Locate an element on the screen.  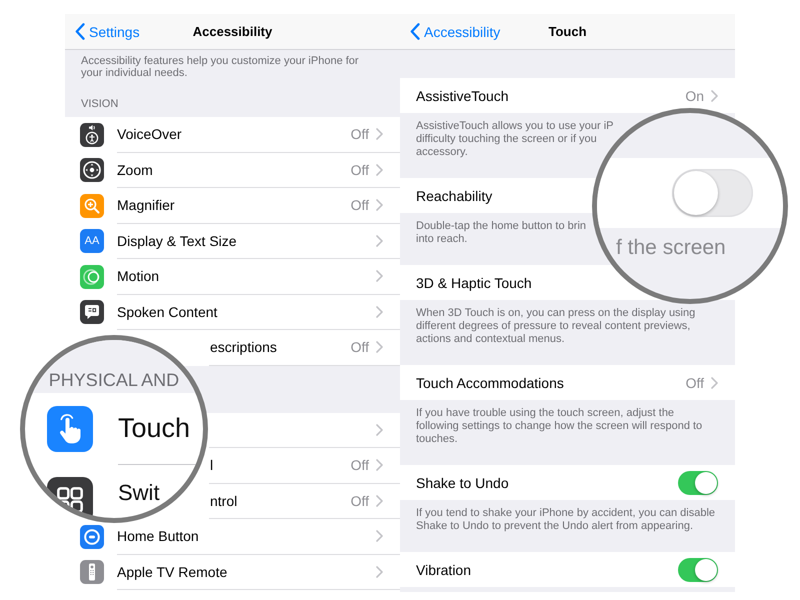
footer-text: If you tend to shake your iPhone by accident, you can disable Shake to Undo to prevent the Undo alert from appearing. is located at coordinates (566, 520).